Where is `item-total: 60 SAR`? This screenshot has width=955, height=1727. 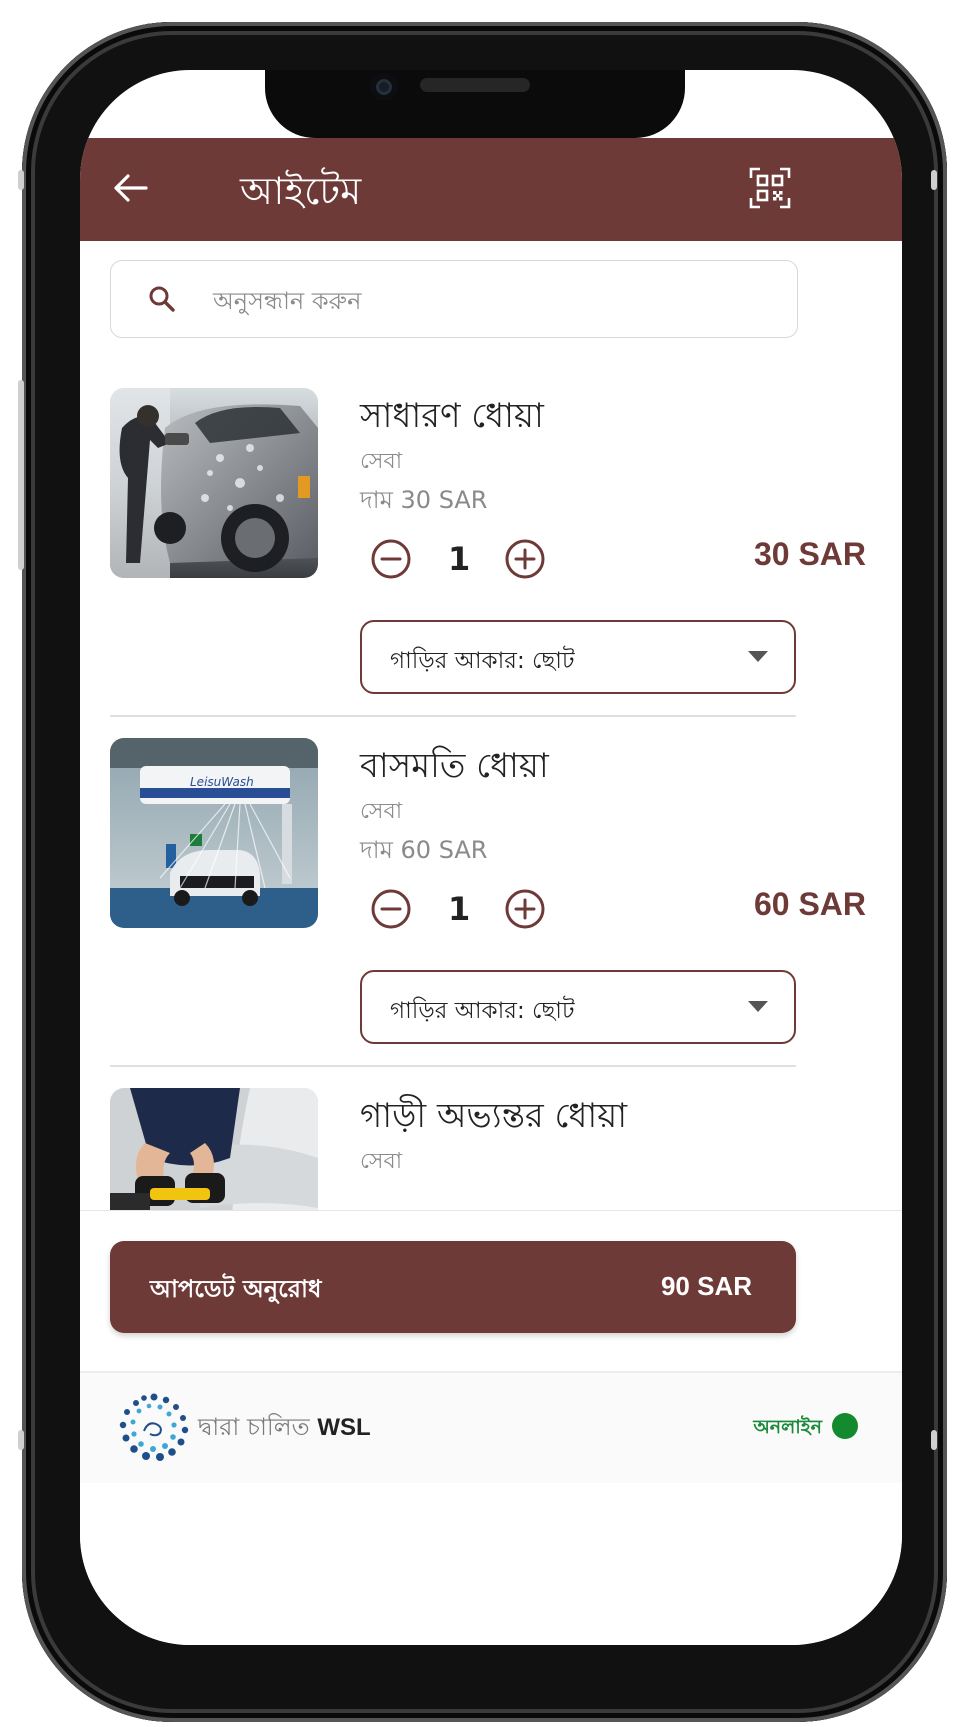 item-total: 60 SAR is located at coordinates (809, 904).